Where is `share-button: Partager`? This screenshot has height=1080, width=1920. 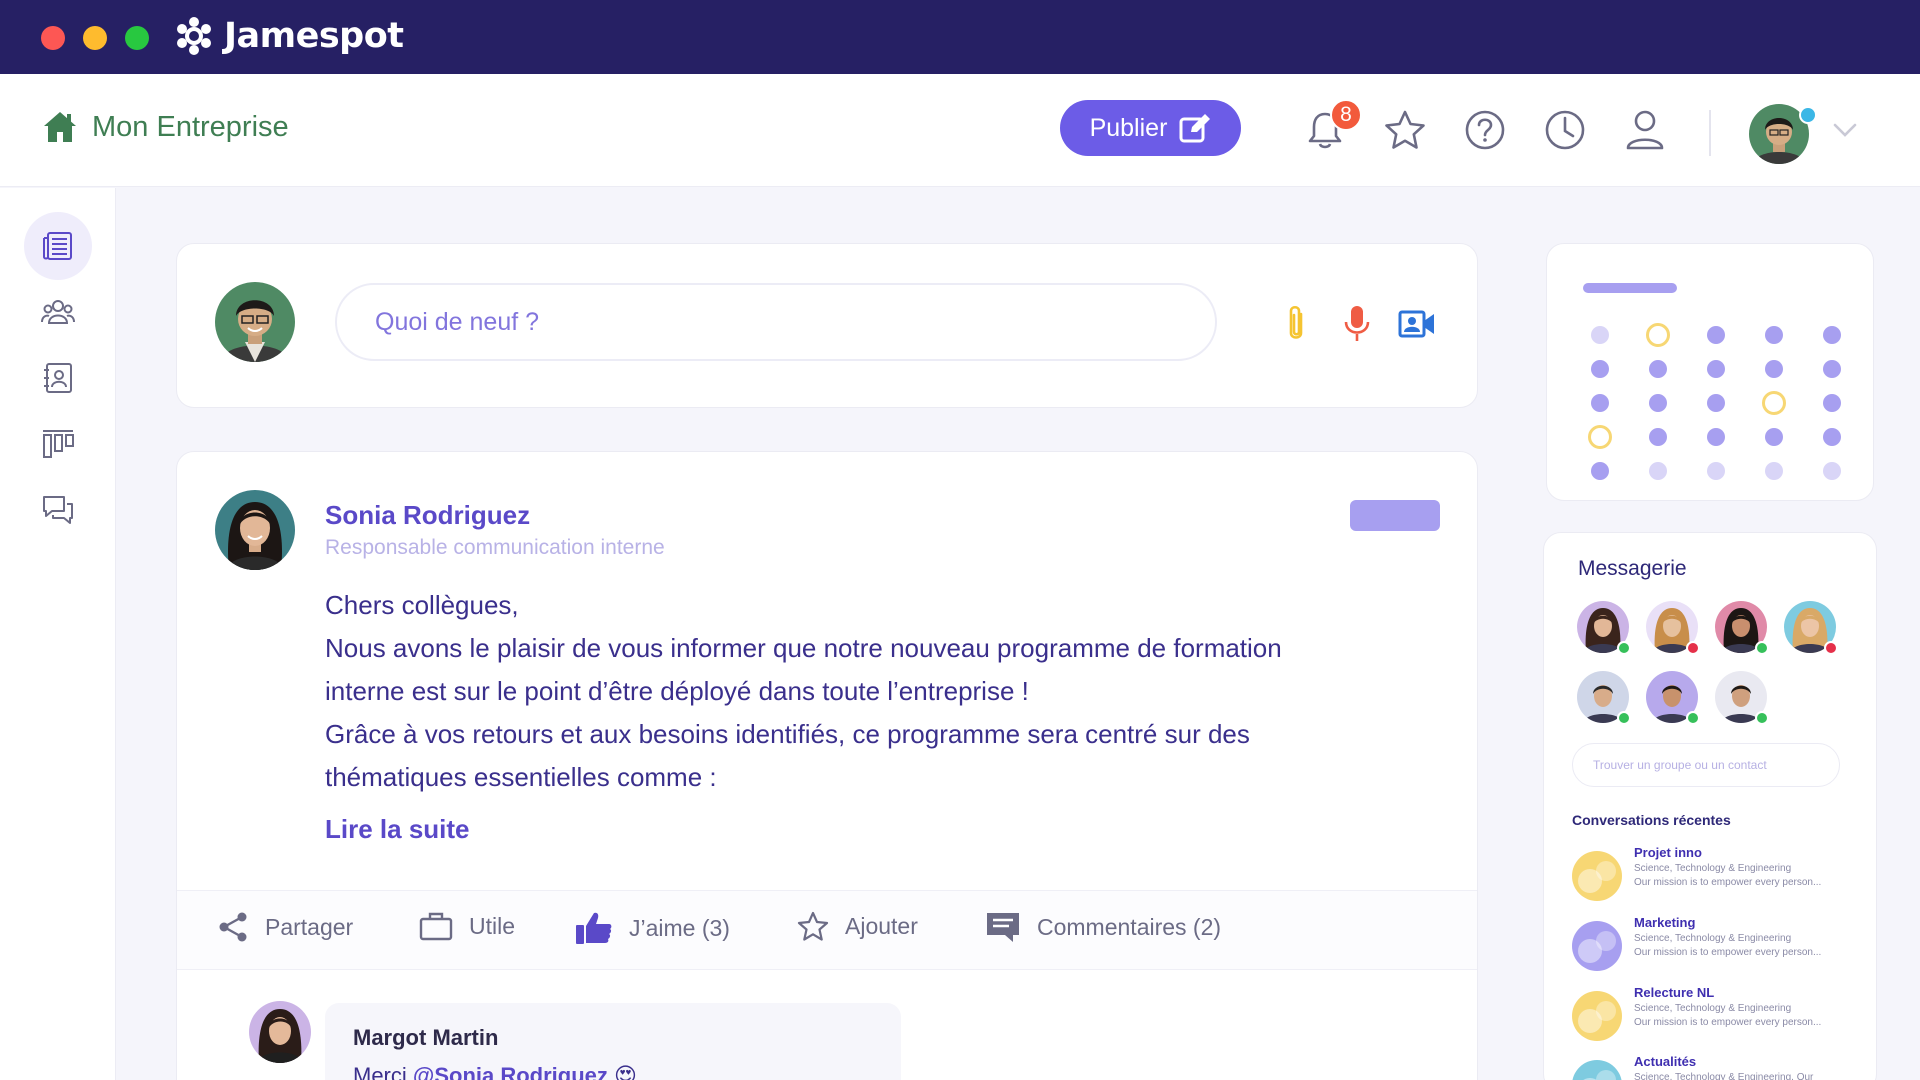 share-button: Partager is located at coordinates (285, 927).